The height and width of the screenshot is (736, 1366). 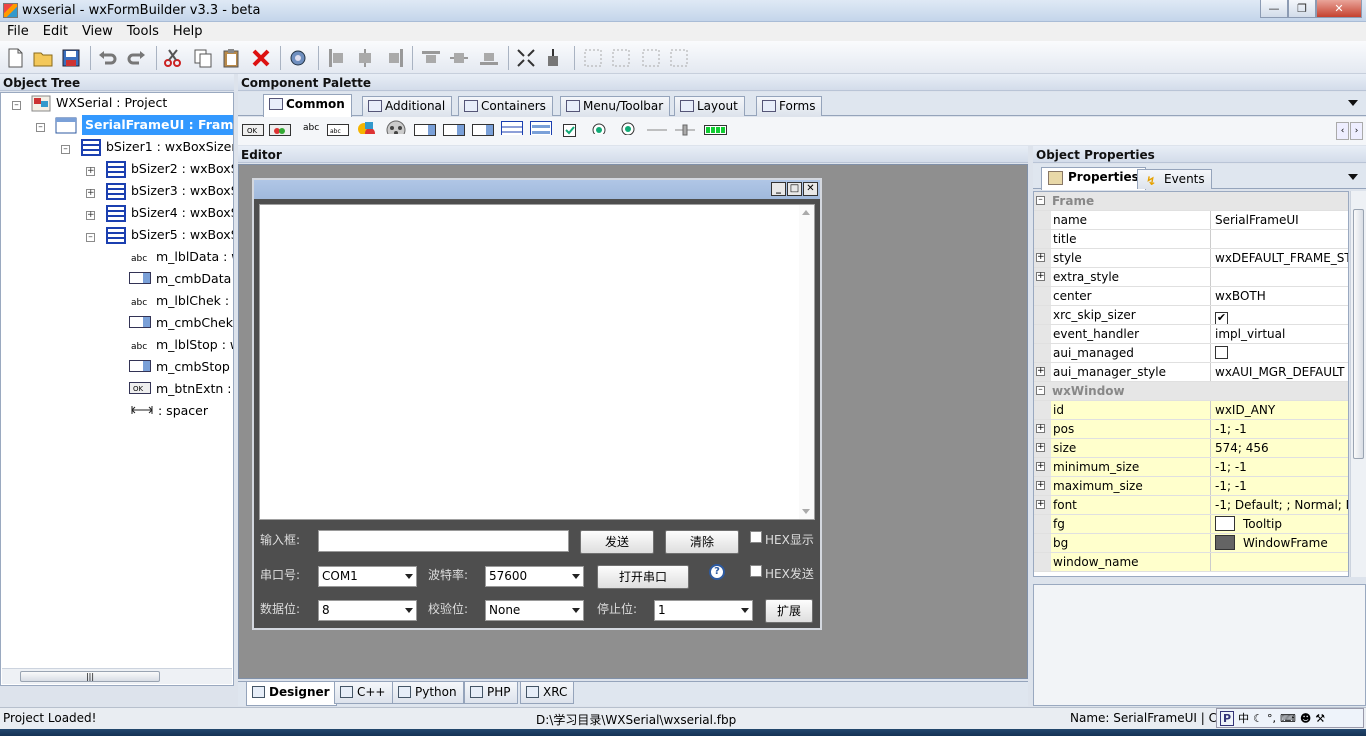 I want to click on property-value: impl_virtual, so click(x=1279, y=334).